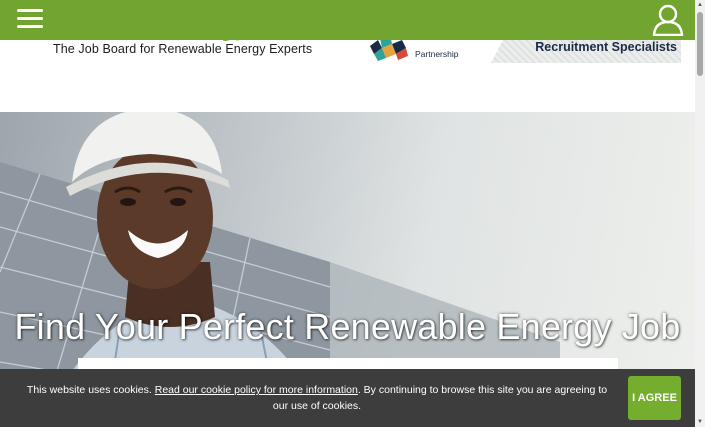 The image size is (705, 427). Describe the element at coordinates (90, 390) in the screenshot. I see `cookie-text-before: This website uses cookies.` at that location.